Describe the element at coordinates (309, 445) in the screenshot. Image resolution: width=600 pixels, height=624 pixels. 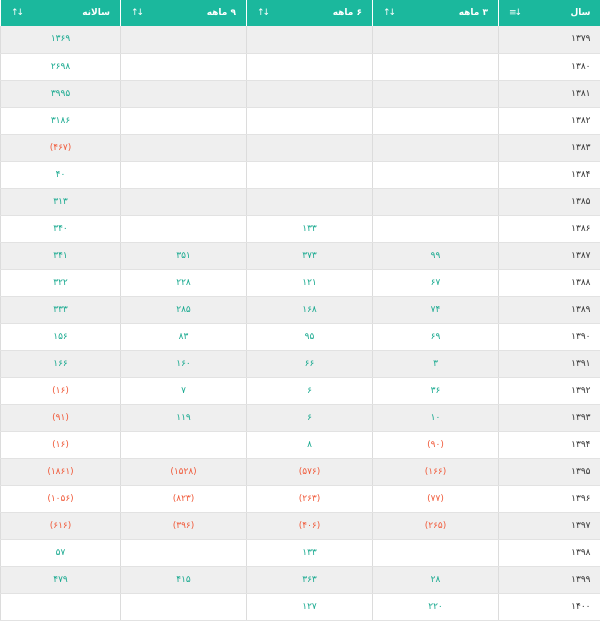
I see `value-cell-m6: ۸` at that location.